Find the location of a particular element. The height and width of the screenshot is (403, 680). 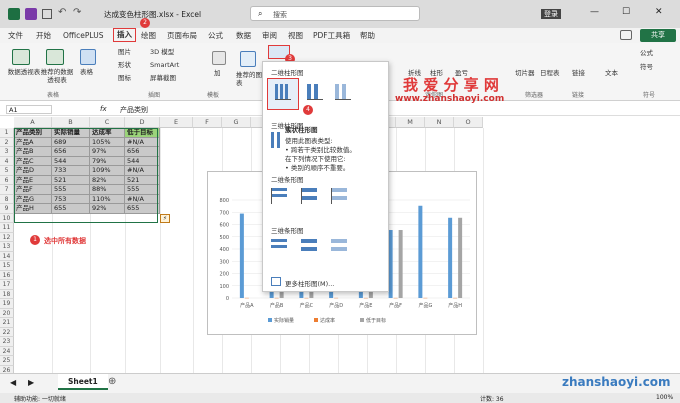

table-cell: 产品E is located at coordinates (33, 180).